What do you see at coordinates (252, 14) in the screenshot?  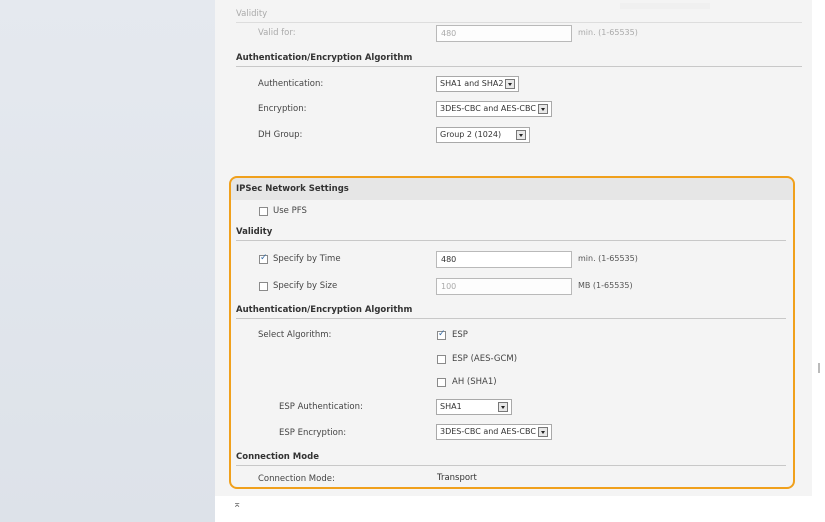 I see `validity-header-upper: Validity` at bounding box center [252, 14].